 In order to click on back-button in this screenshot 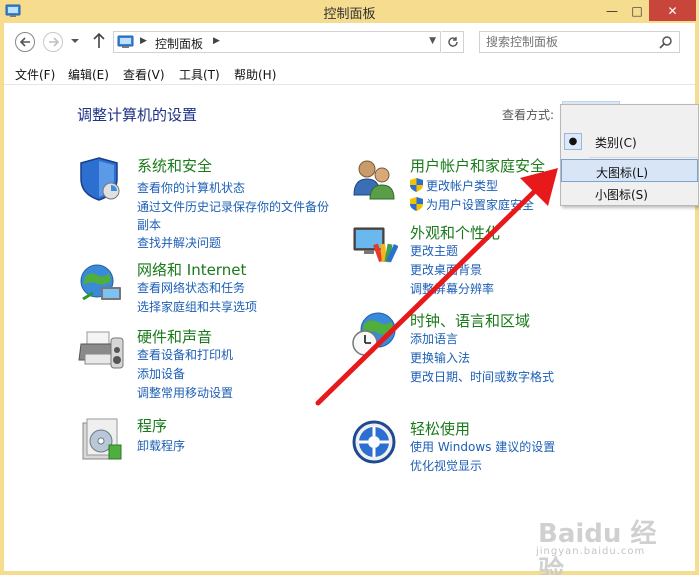, I will do `click(25, 42)`.